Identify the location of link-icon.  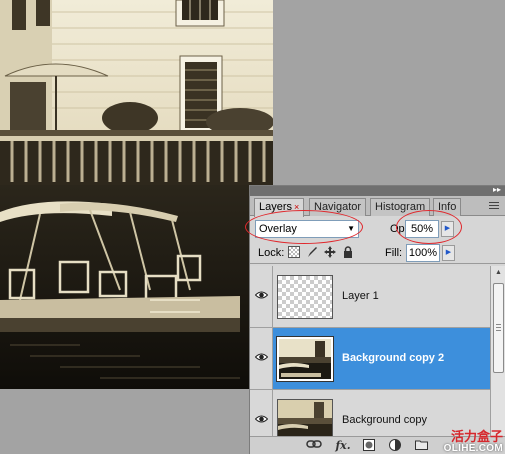
(314, 446).